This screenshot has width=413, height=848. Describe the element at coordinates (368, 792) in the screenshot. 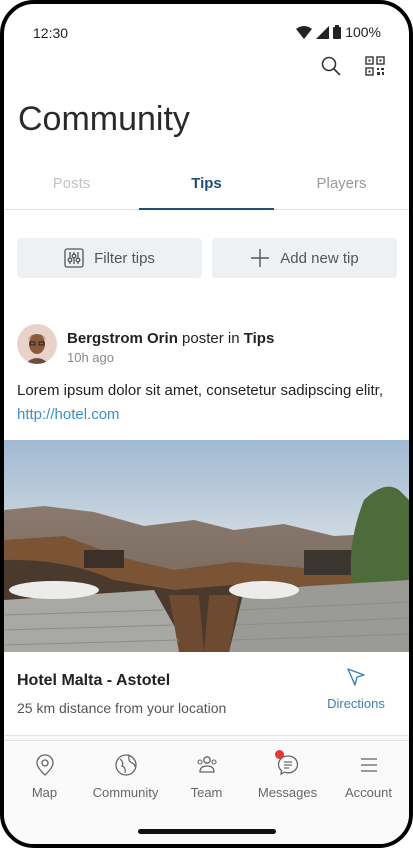

I see `nav-label-account: Account` at that location.